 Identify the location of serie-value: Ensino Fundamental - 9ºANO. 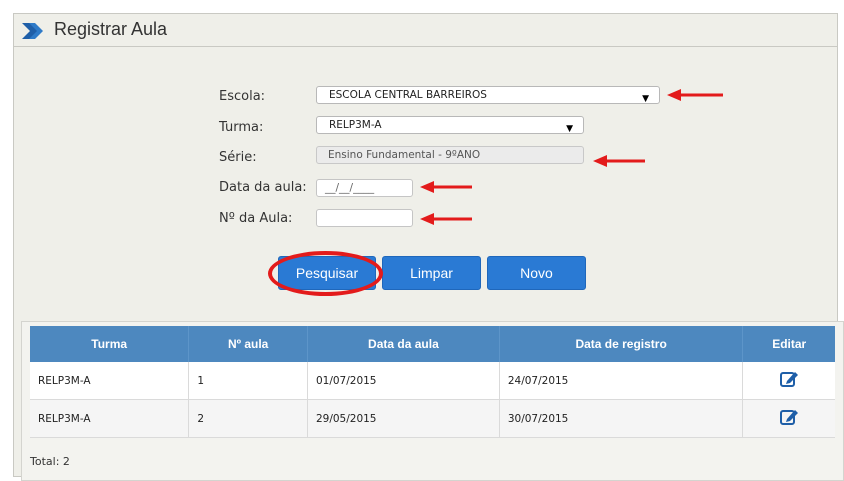
(404, 155).